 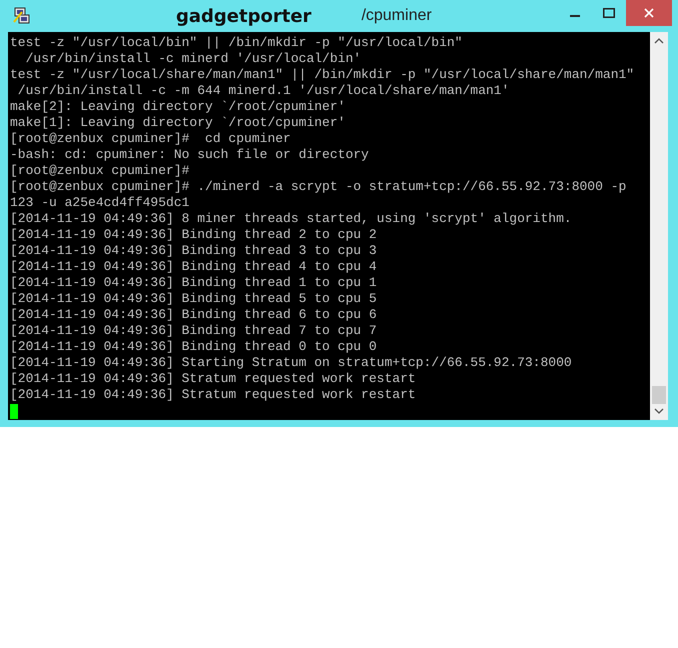 I want to click on minimize-icon, so click(x=575, y=16).